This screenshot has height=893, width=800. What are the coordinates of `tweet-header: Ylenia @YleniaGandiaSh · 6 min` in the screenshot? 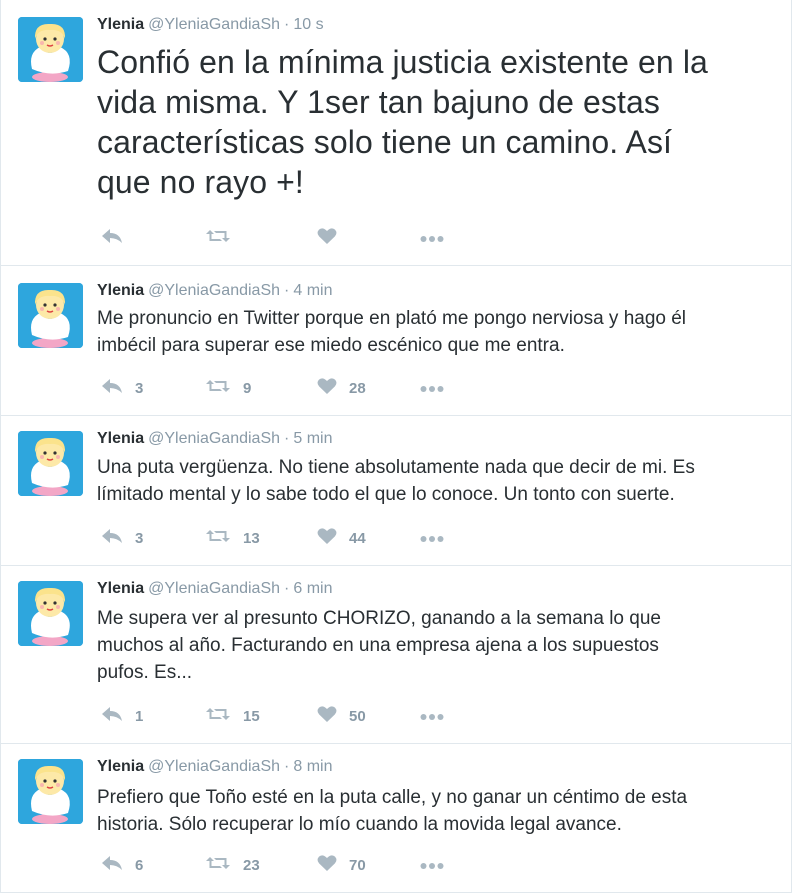 It's located at (214, 589).